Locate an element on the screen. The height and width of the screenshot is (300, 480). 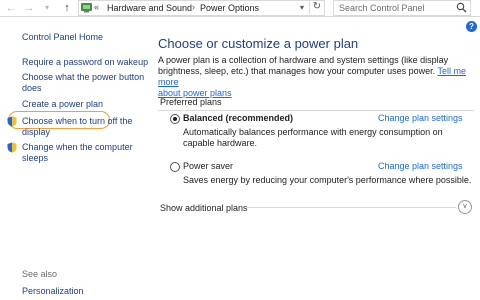
breadcrumb: « Hardware and Sound › Power Options ▾ is located at coordinates (201, 8).